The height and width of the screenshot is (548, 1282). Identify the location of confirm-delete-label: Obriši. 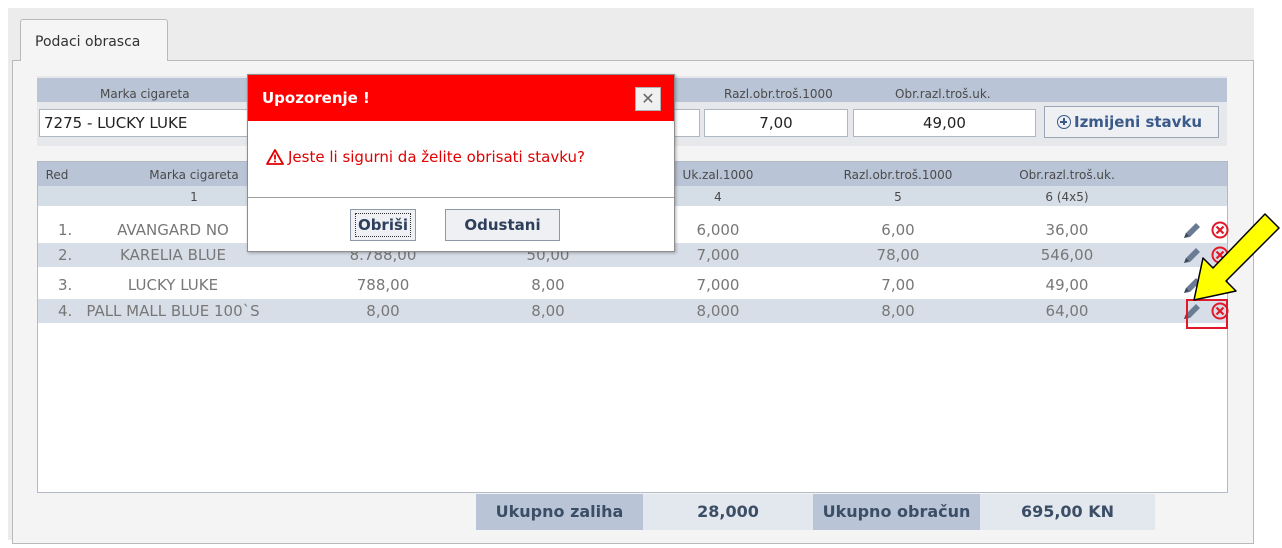
(383, 225).